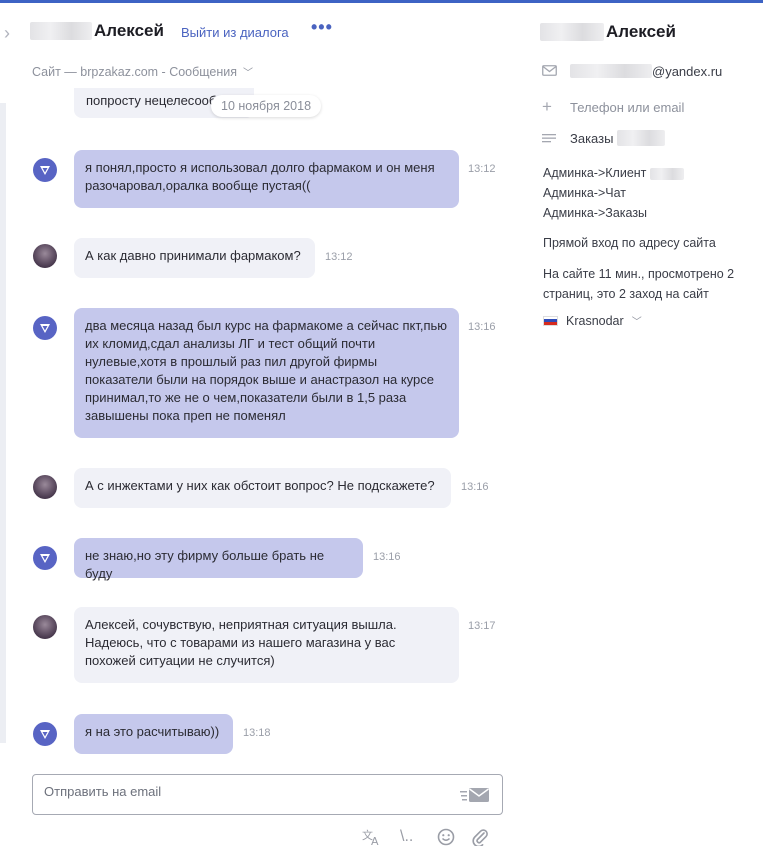 Image resolution: width=763 pixels, height=857 pixels. Describe the element at coordinates (629, 243) in the screenshot. I see `entry-source: Прямой вход по адресу сайта` at that location.